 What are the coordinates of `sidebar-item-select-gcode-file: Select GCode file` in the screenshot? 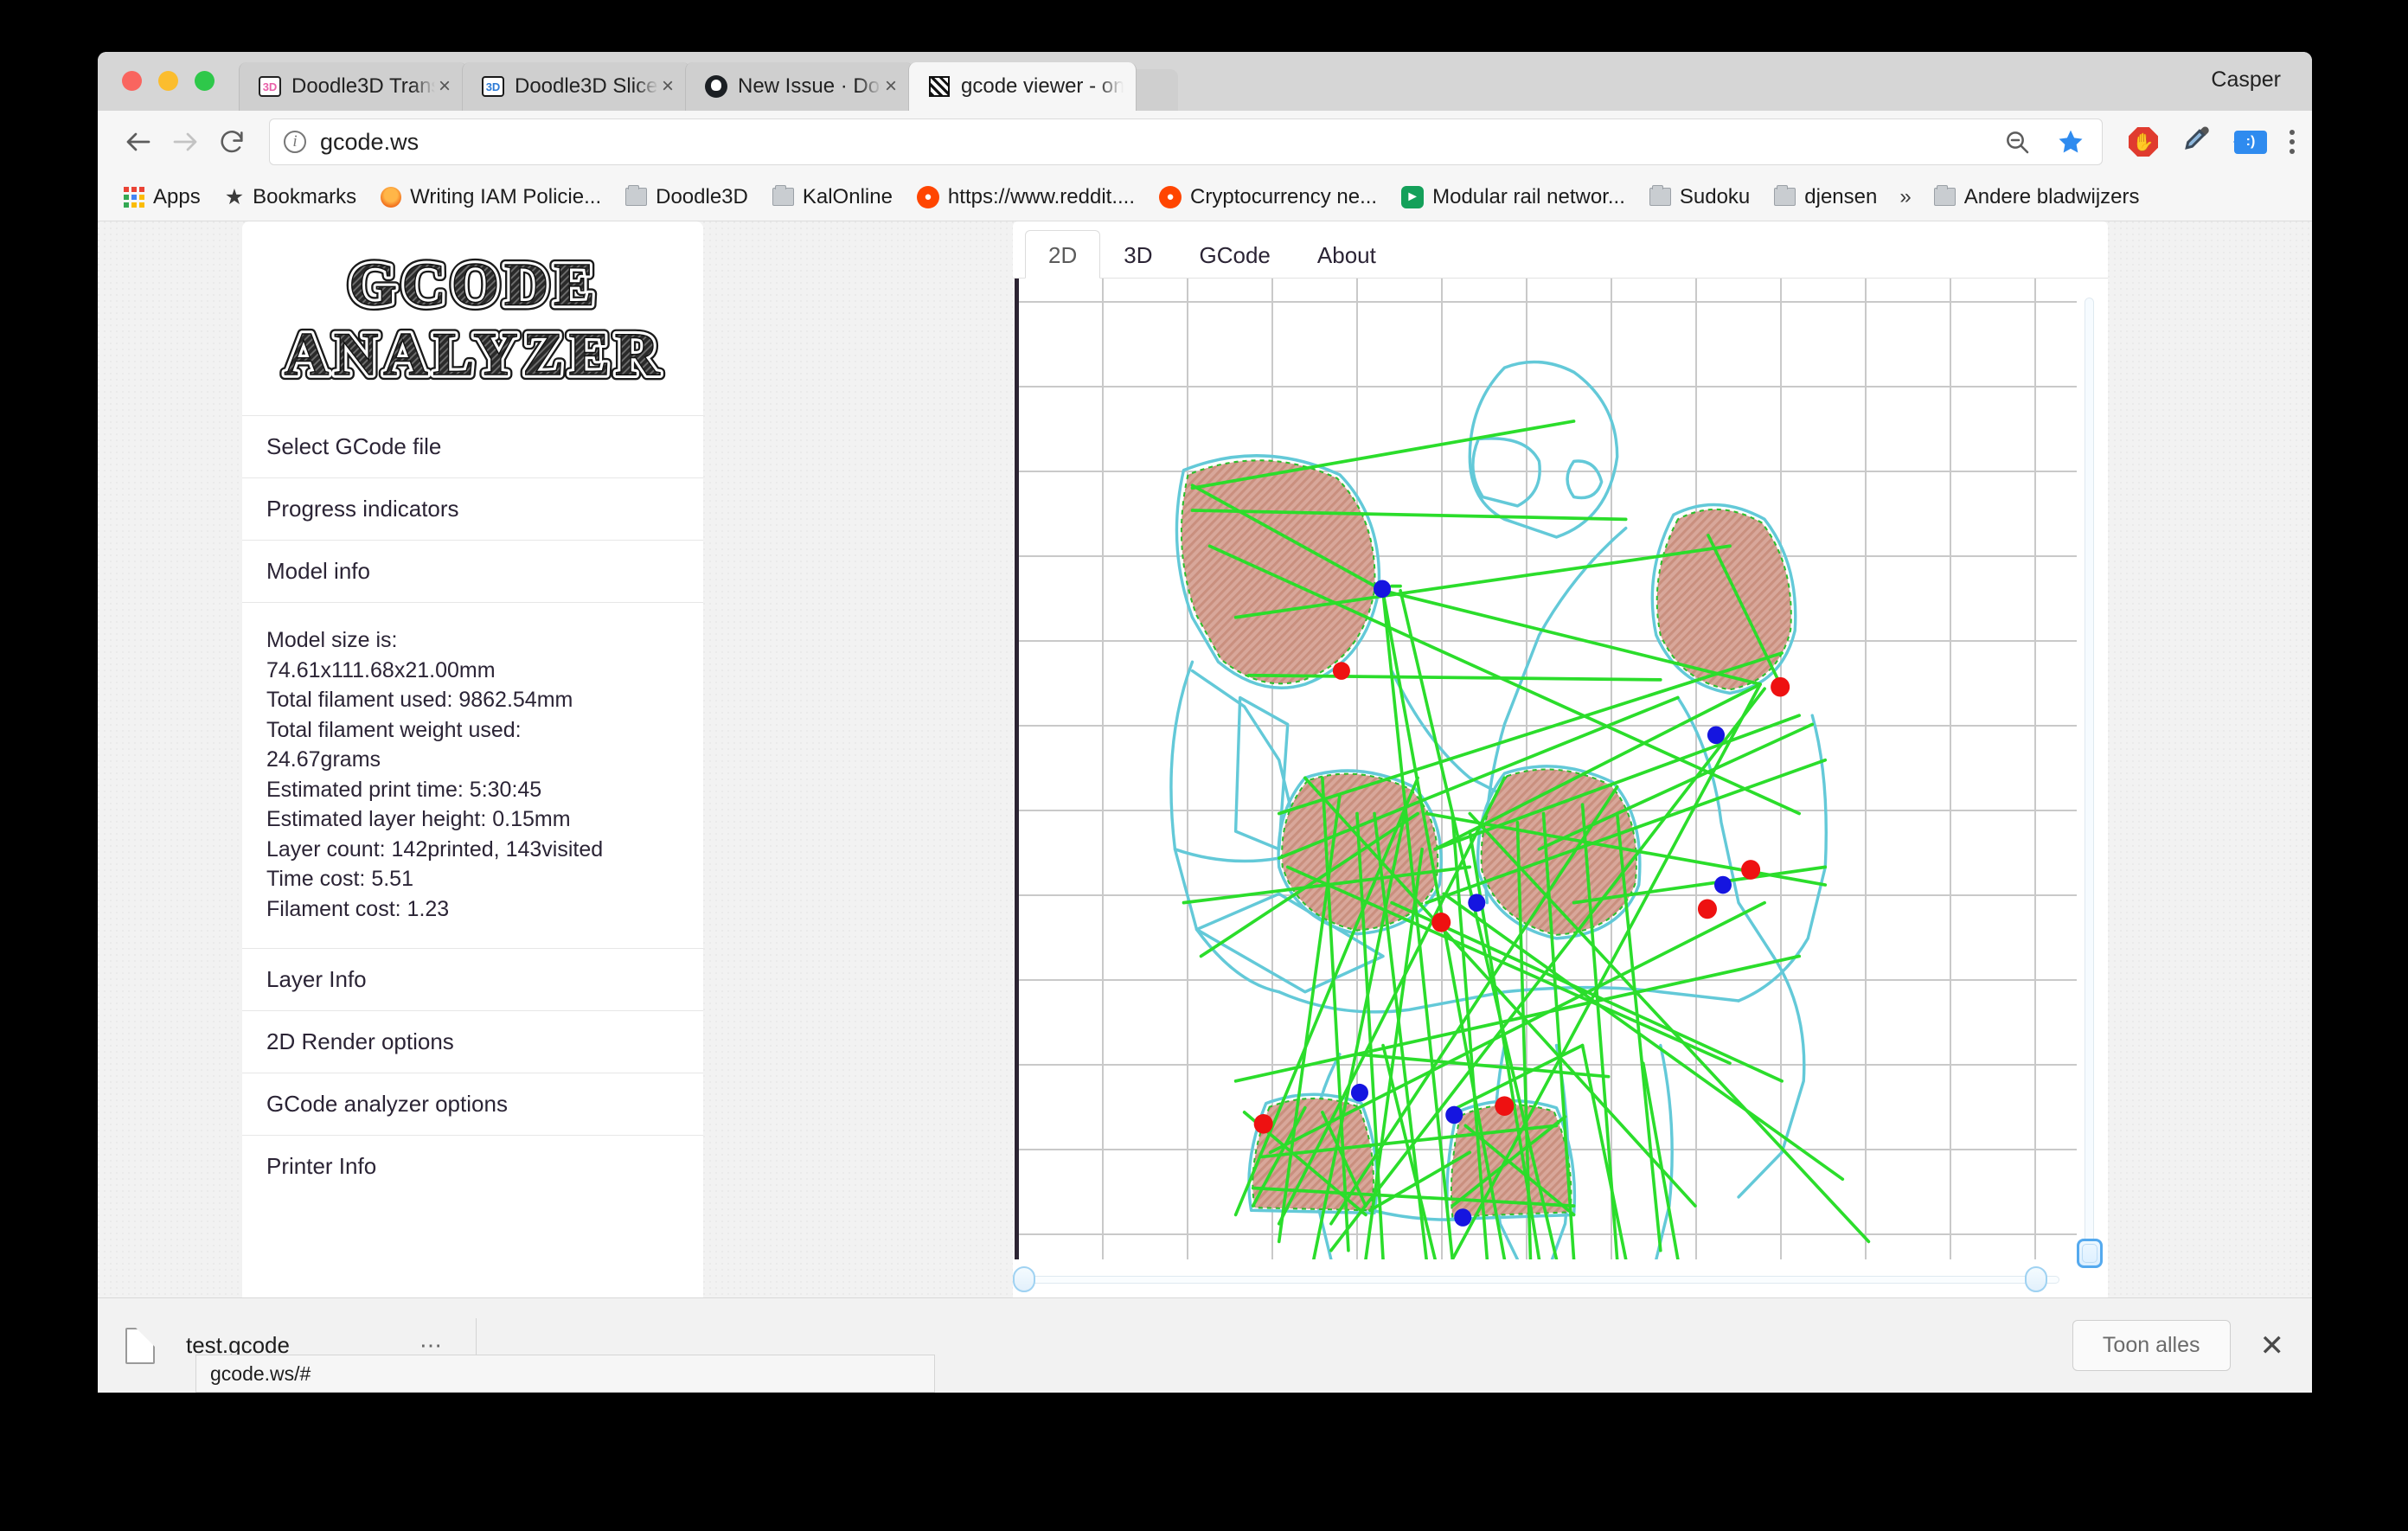 It's located at (472, 446).